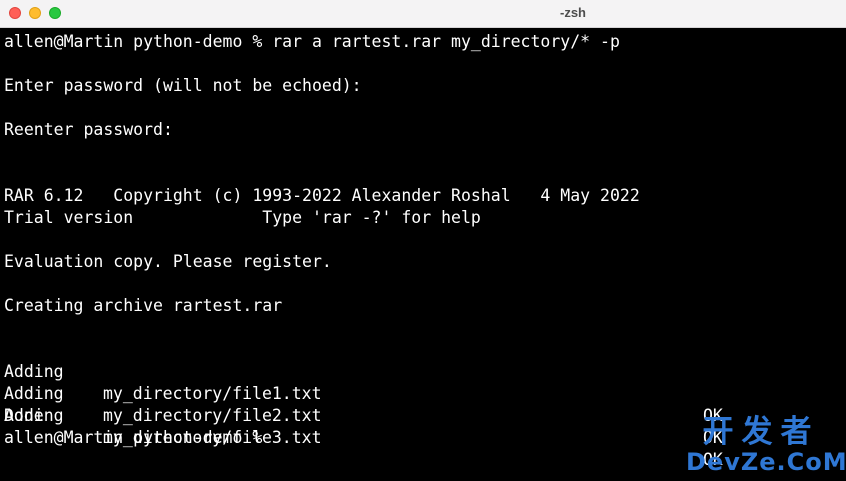 This screenshot has height=481, width=846. Describe the element at coordinates (183, 85) in the screenshot. I see `password-prompt: Enter password (will not be echoed):` at that location.